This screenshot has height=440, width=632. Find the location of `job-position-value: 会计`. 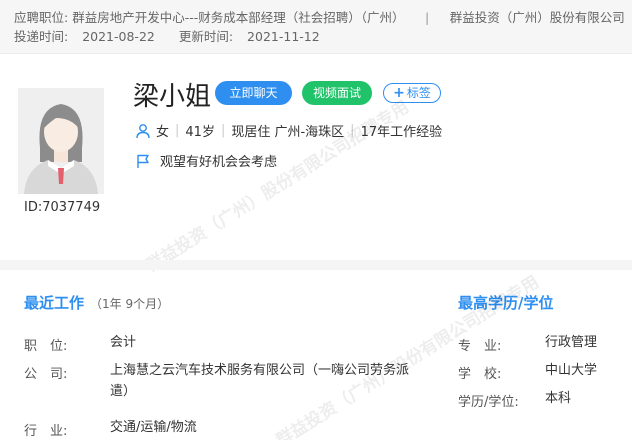

job-position-value: 会计 is located at coordinates (123, 342).